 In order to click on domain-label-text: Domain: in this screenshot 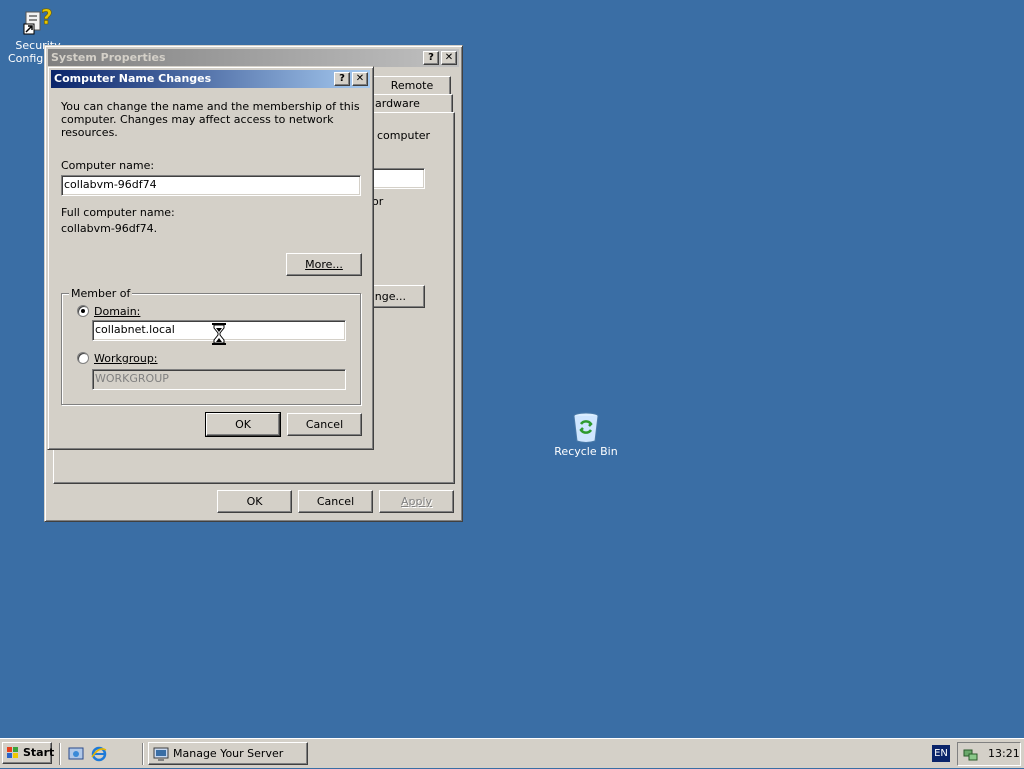, I will do `click(117, 311)`.